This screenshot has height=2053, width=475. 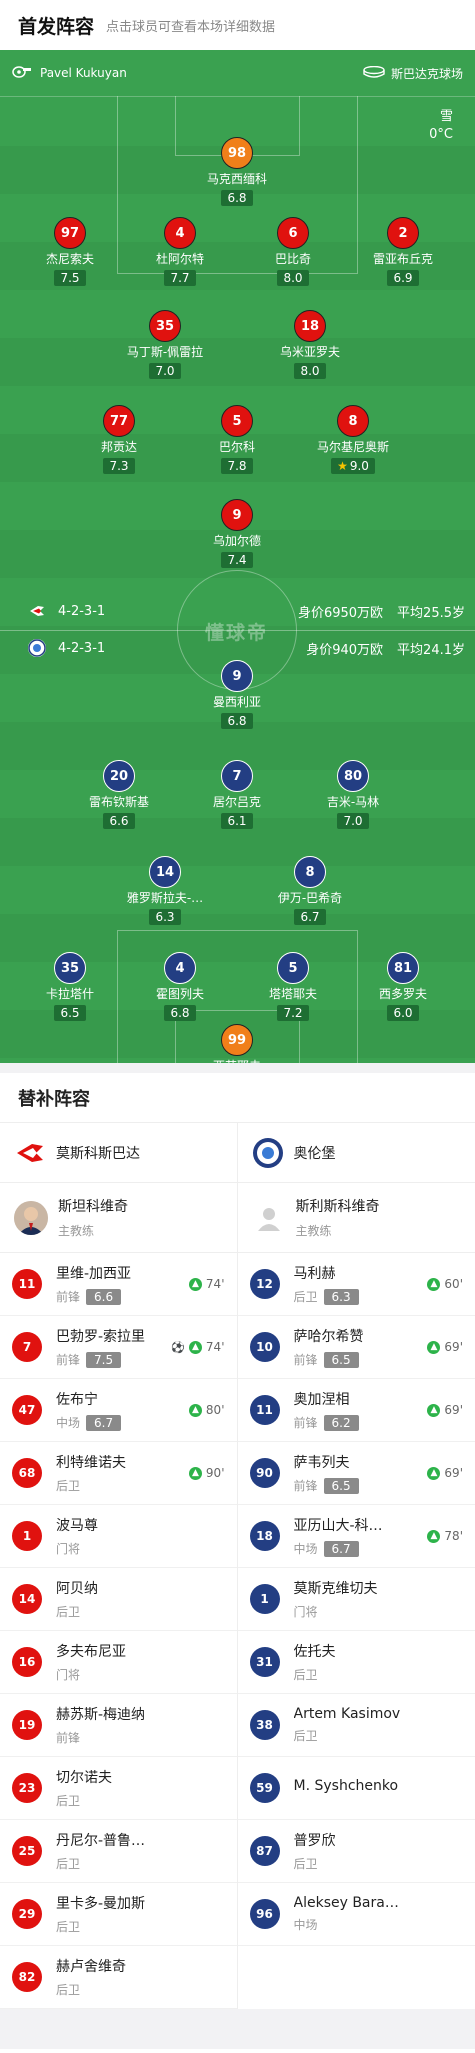 I want to click on player-name: 杰尼索夫, so click(x=69, y=259).